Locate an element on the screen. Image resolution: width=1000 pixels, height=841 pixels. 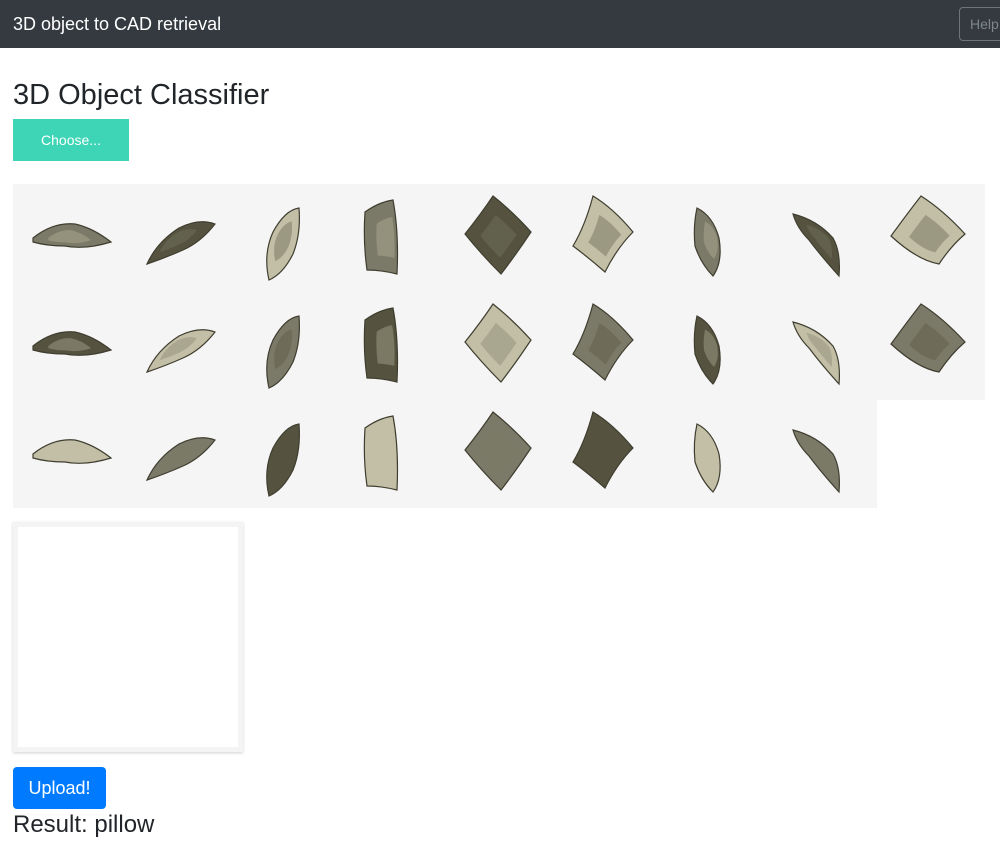
model-preview-canvas is located at coordinates (128, 637).